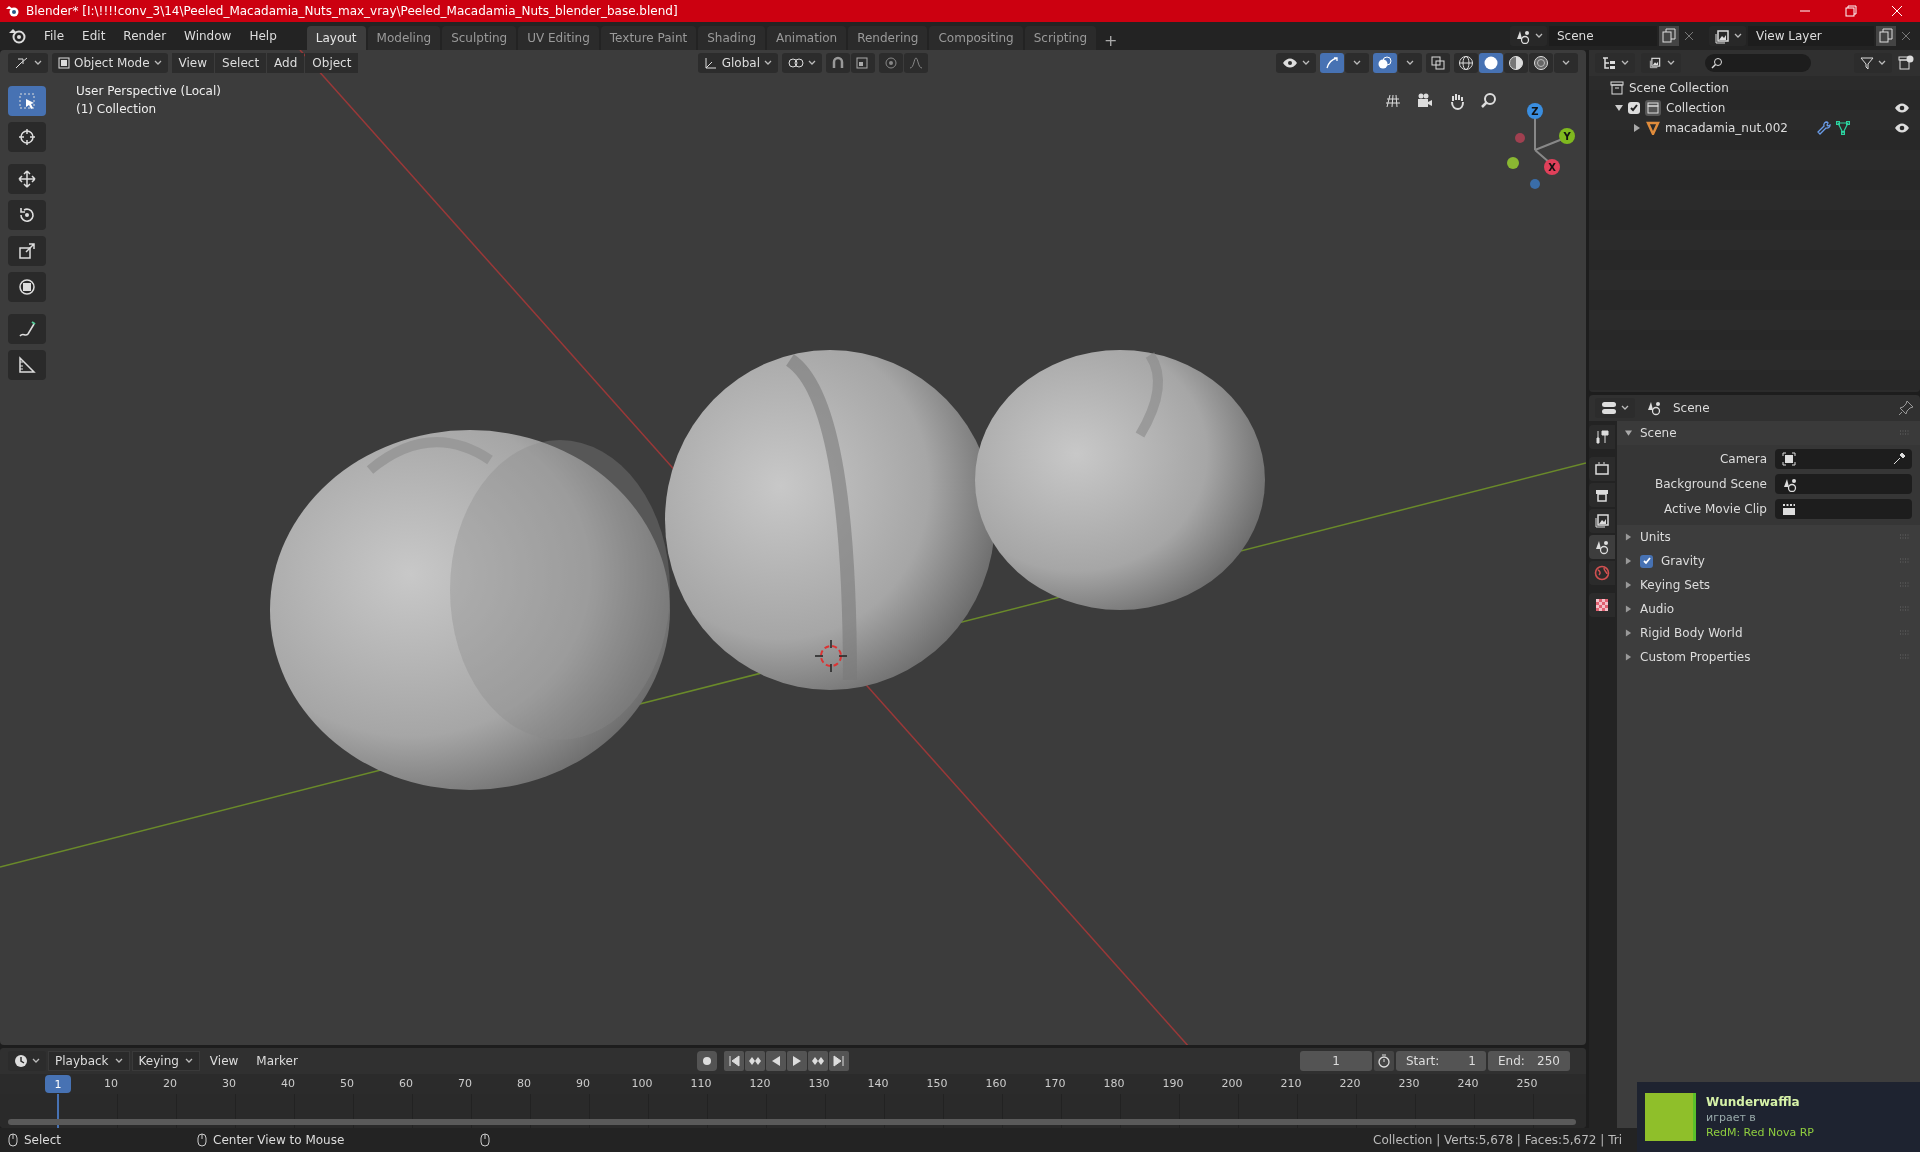 The width and height of the screenshot is (1920, 1152). I want to click on record-button, so click(706, 1061).